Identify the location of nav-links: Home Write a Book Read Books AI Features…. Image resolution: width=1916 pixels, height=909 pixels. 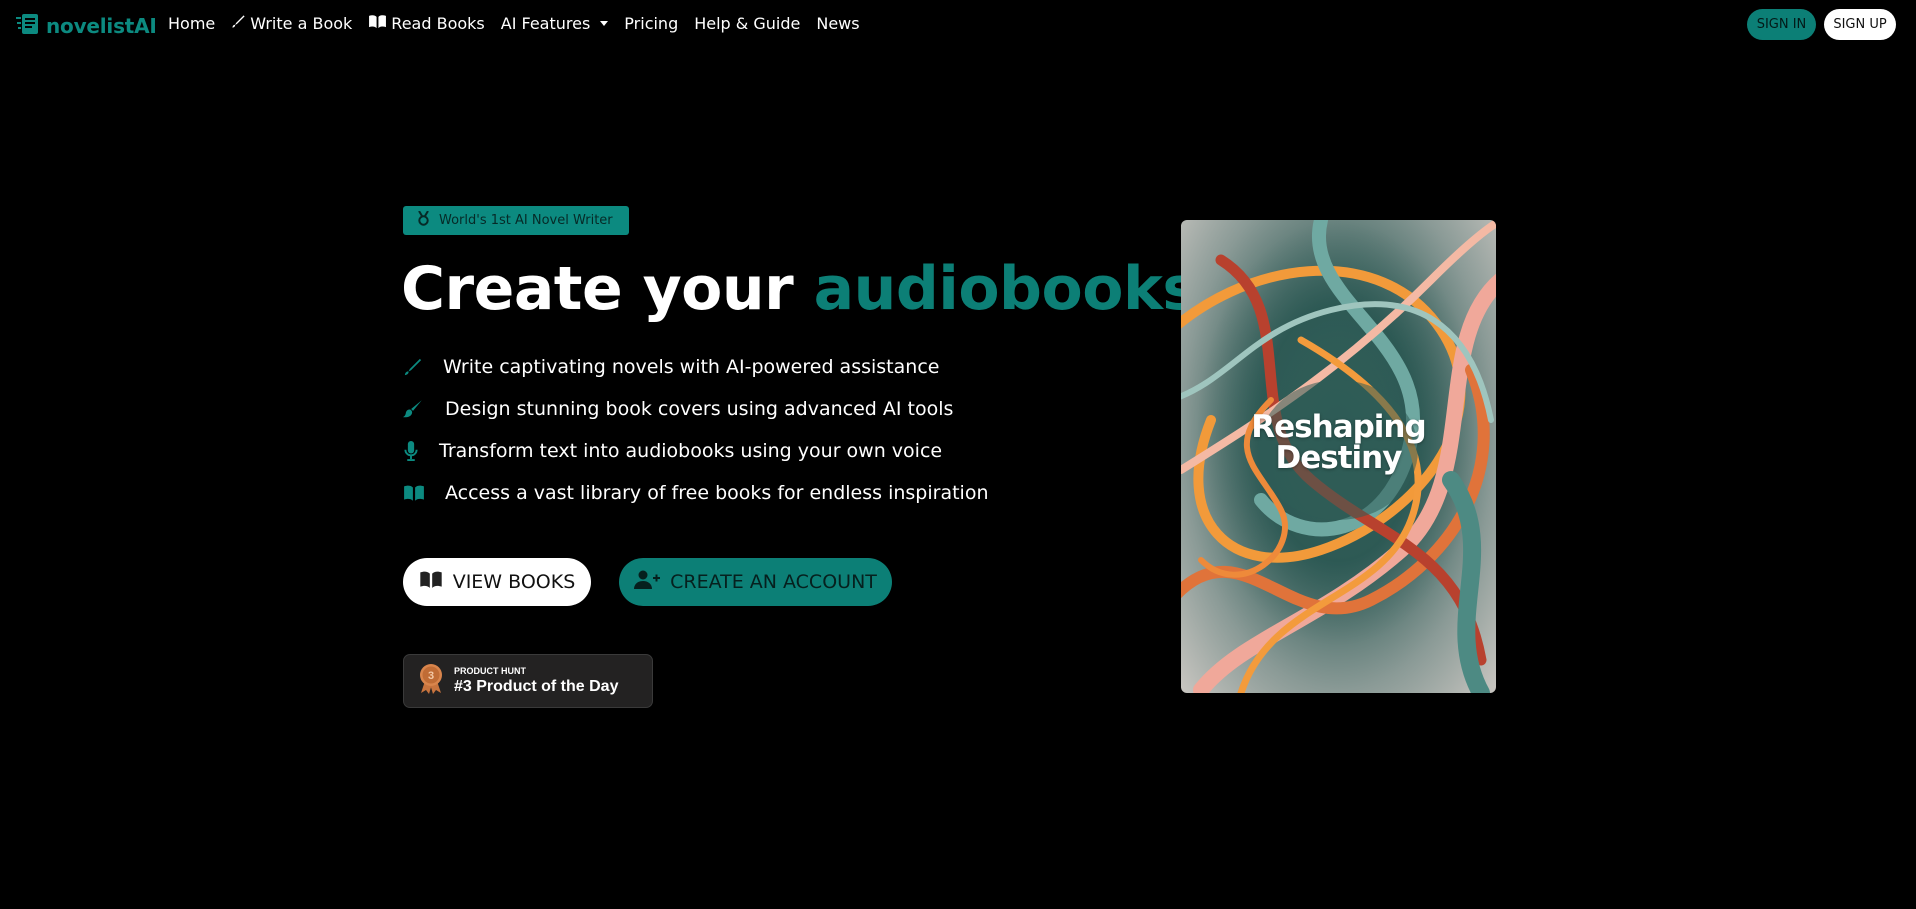
(522, 23).